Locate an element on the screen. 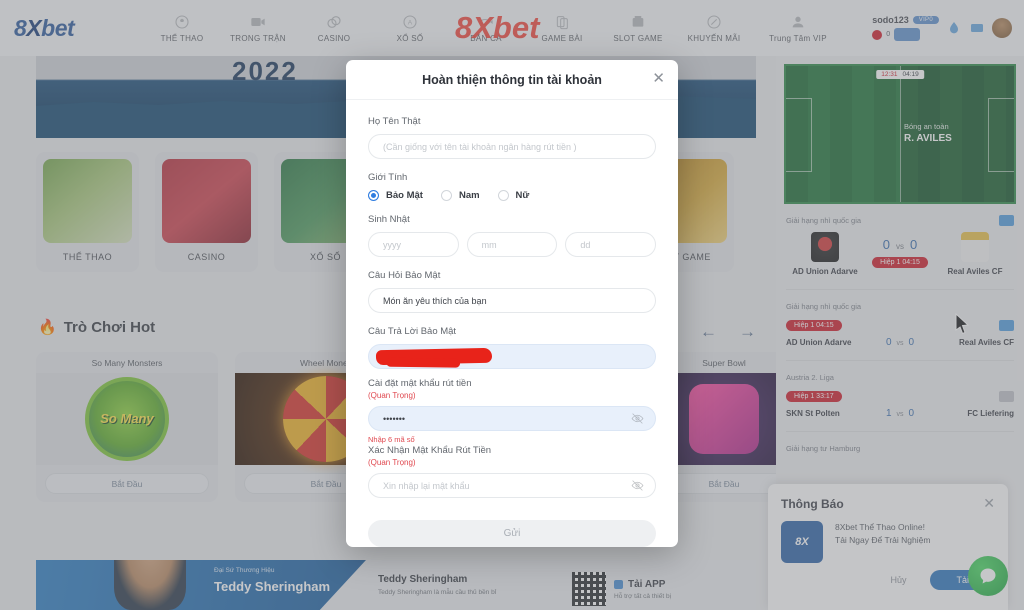 This screenshot has width=1024, height=610. fish-icon is located at coordinates (486, 22).